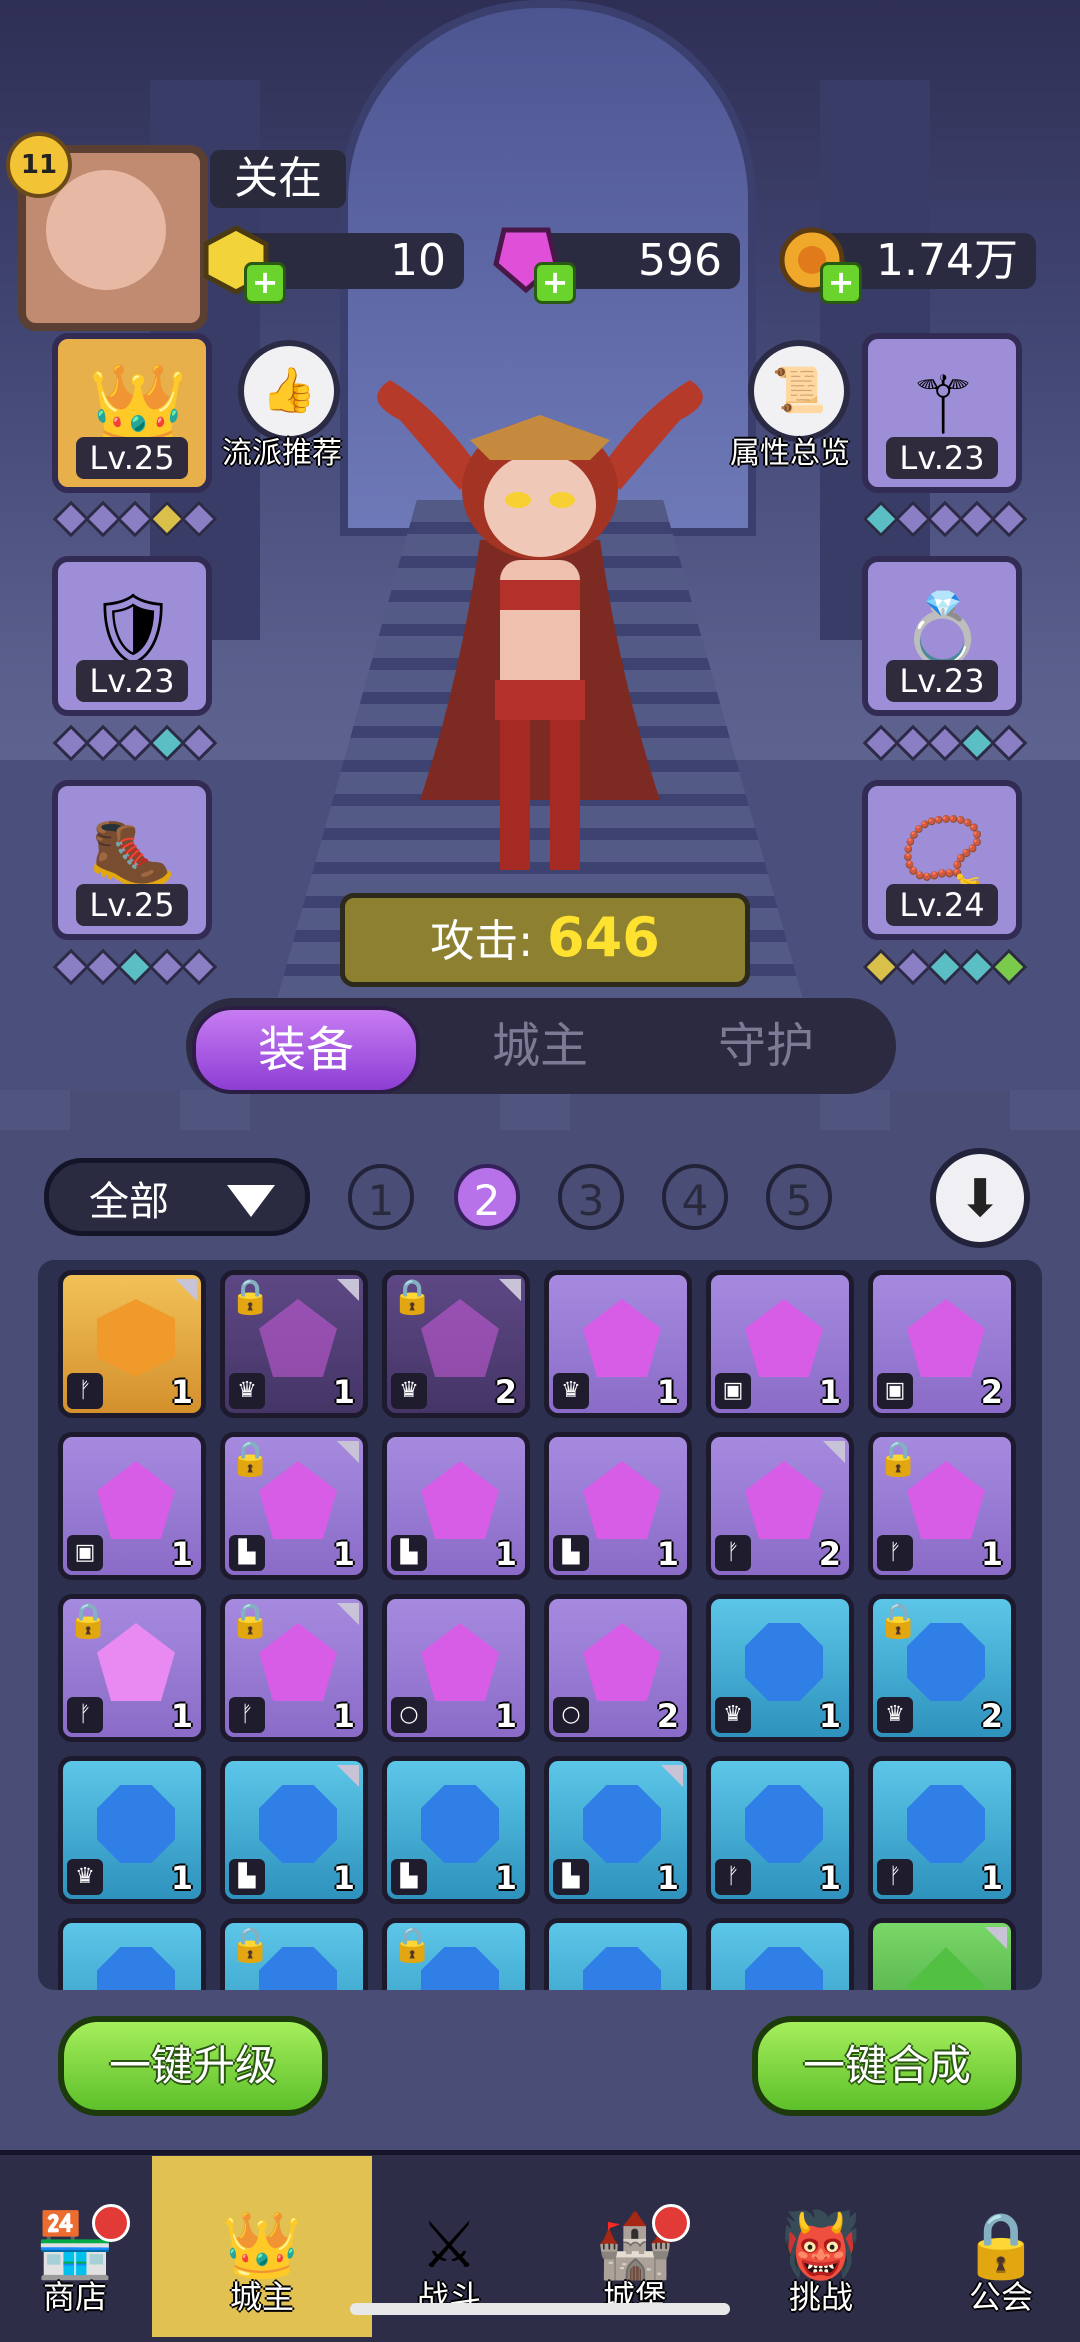 Image resolution: width=1080 pixels, height=2342 pixels. Describe the element at coordinates (887, 2066) in the screenshot. I see `synthesize-all-button: 一键合成` at that location.